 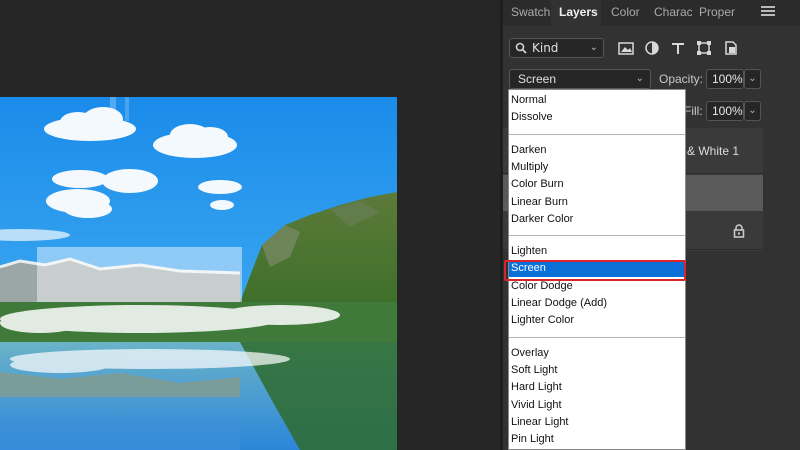 I want to click on blend-option-lighten: Lighten, so click(x=597, y=251).